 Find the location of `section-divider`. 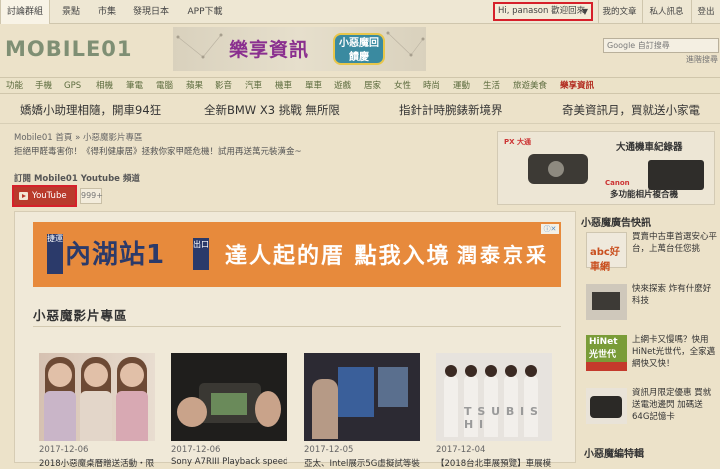

section-divider is located at coordinates (297, 326).